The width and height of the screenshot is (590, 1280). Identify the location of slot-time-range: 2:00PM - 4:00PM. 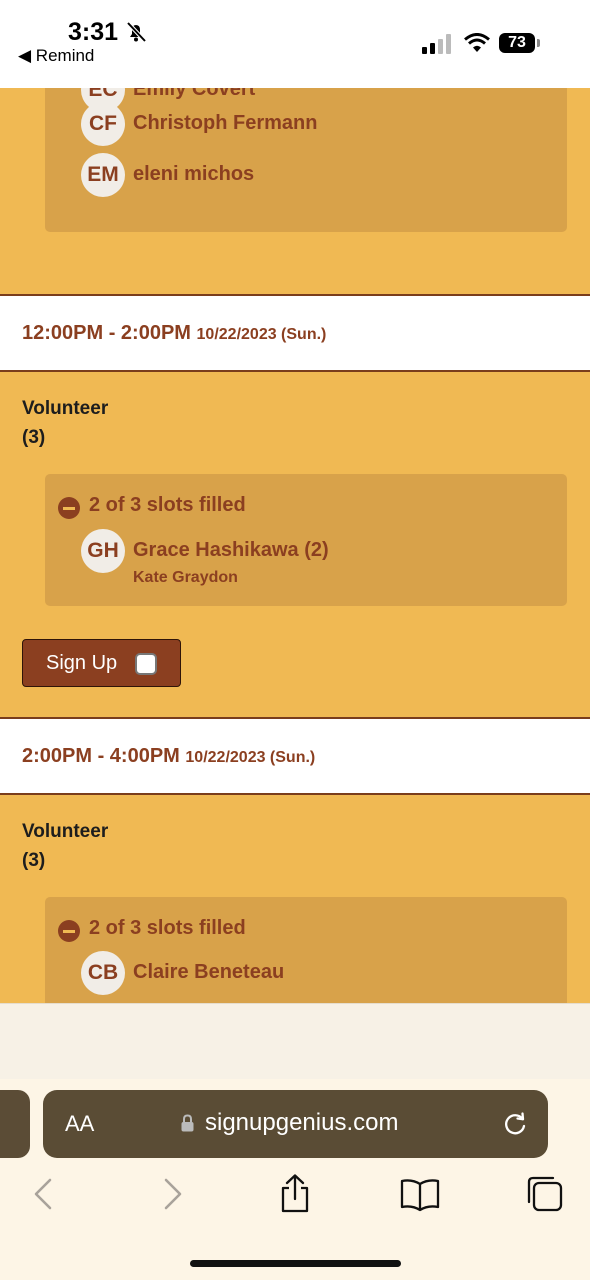
(101, 756).